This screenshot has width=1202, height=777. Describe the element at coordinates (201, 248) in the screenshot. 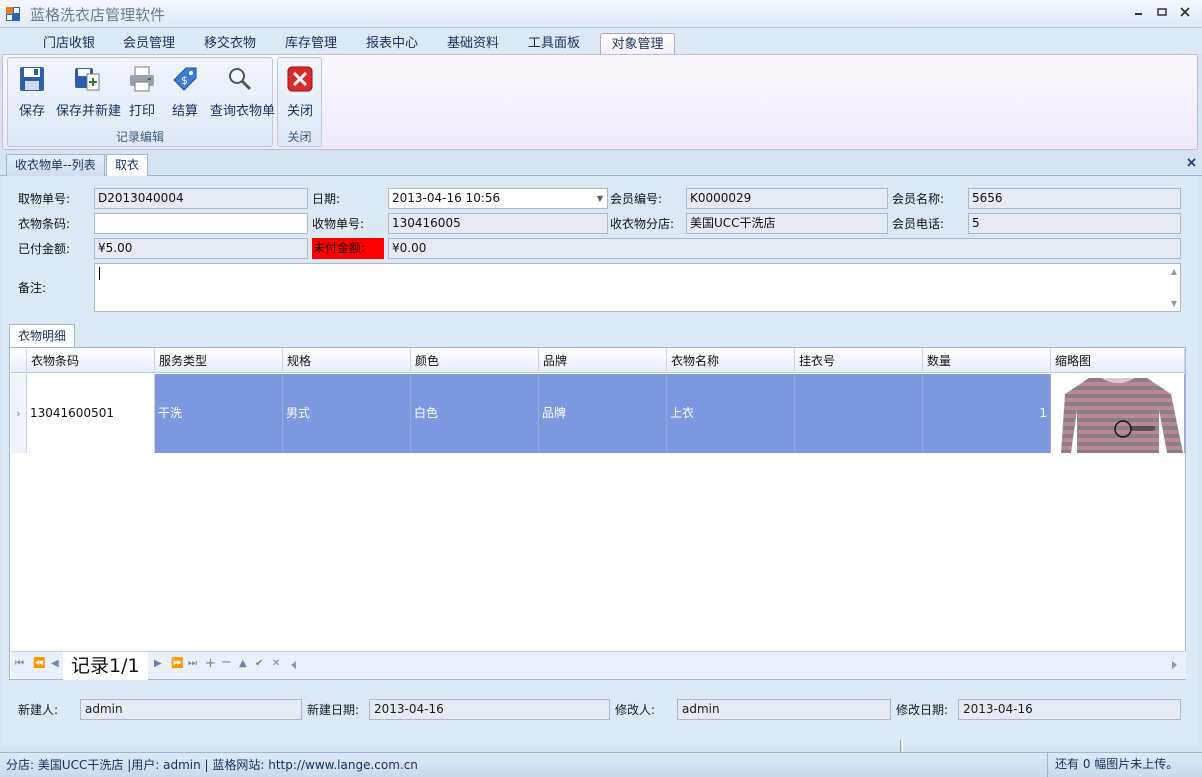

I see `paid-field: ¥5.00` at that location.